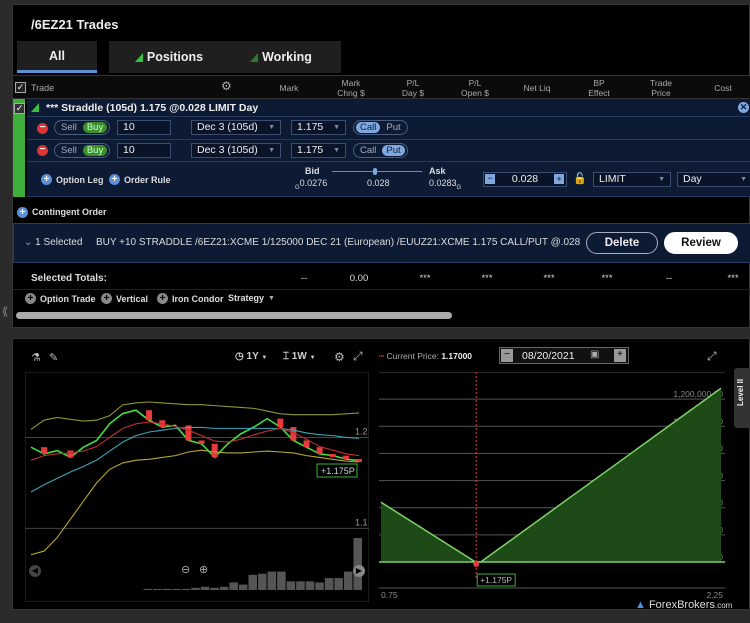 This screenshot has width=750, height=623. I want to click on review-button: Review, so click(701, 243).